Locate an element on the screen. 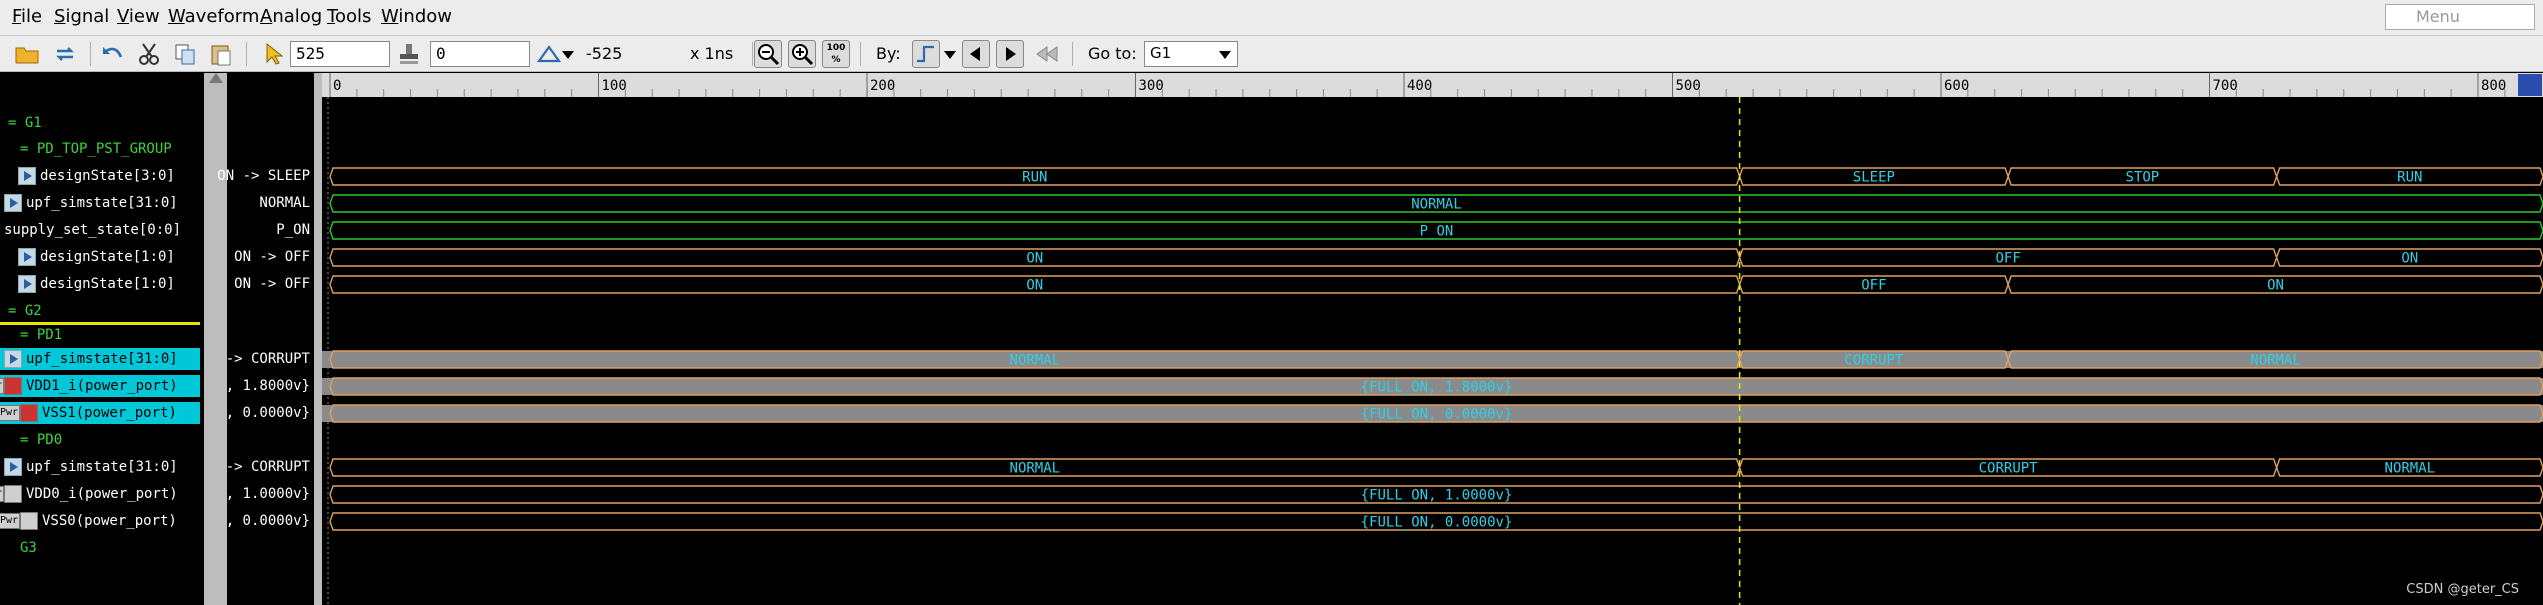 Image resolution: width=2543 pixels, height=605 pixels. rewind-icon is located at coordinates (1047, 54).